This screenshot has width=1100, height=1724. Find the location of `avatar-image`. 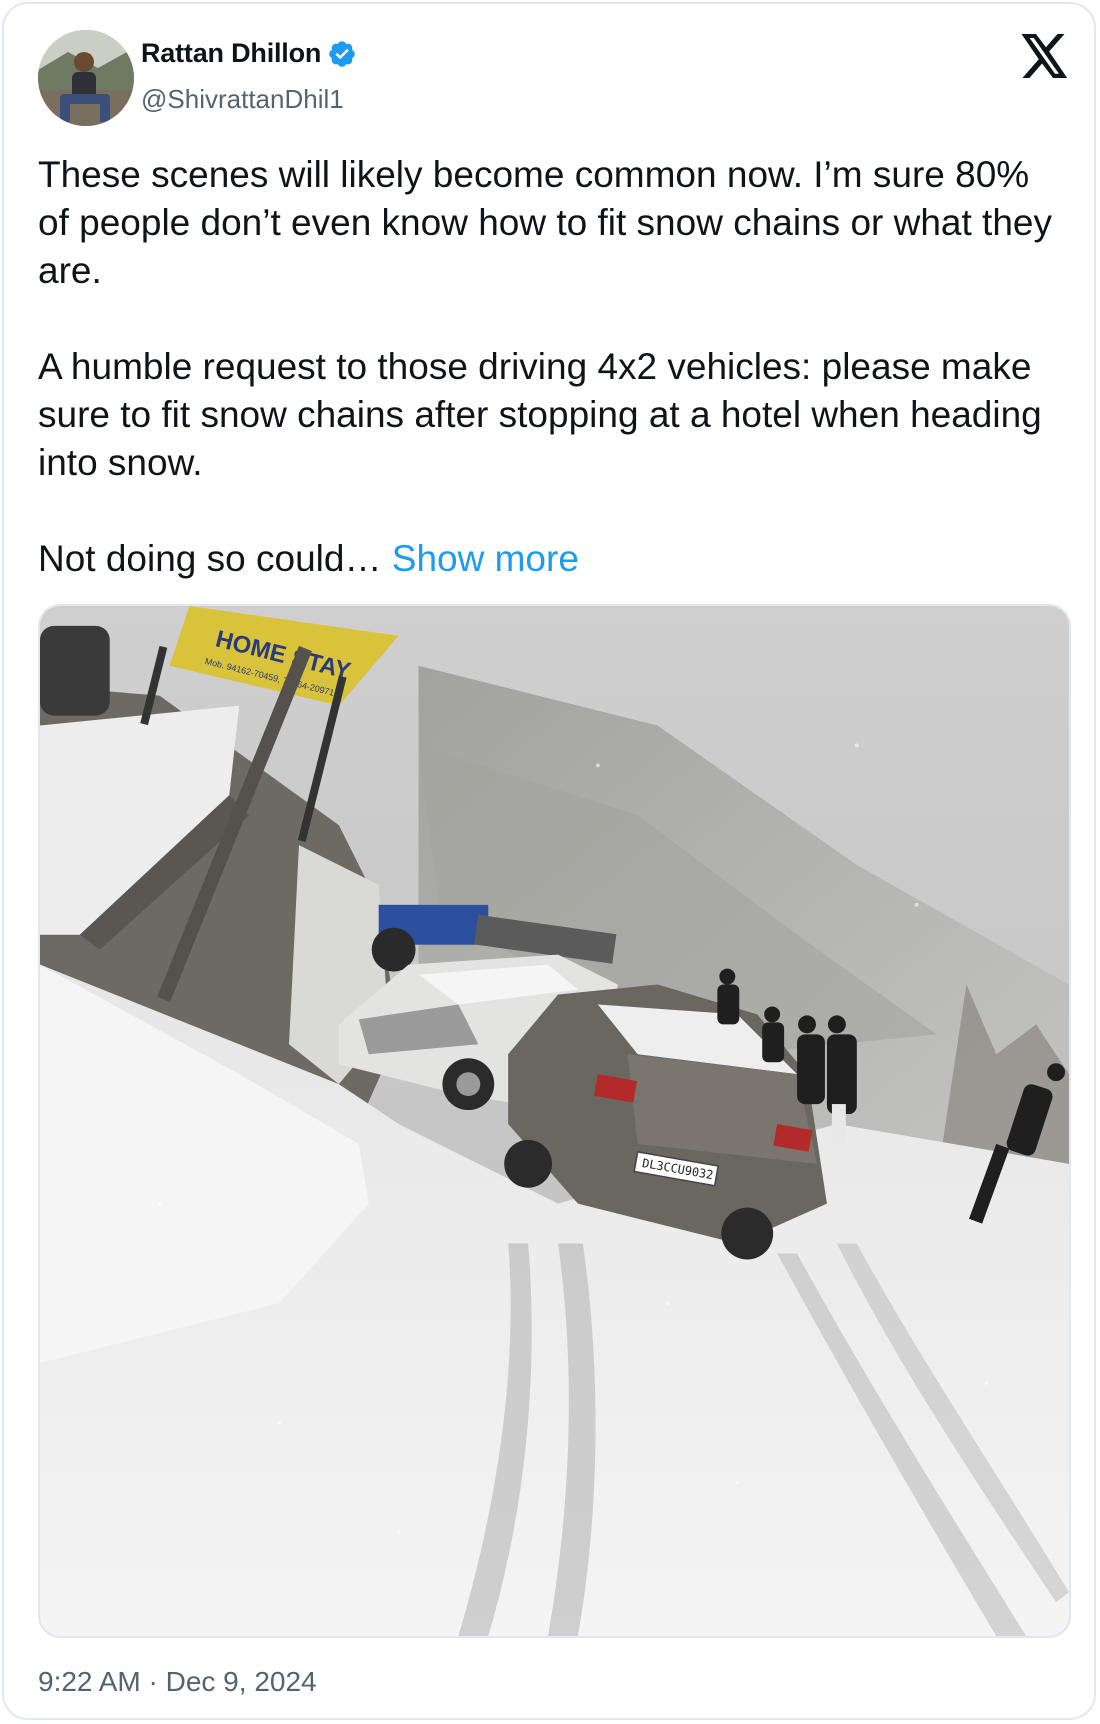

avatar-image is located at coordinates (86, 78).